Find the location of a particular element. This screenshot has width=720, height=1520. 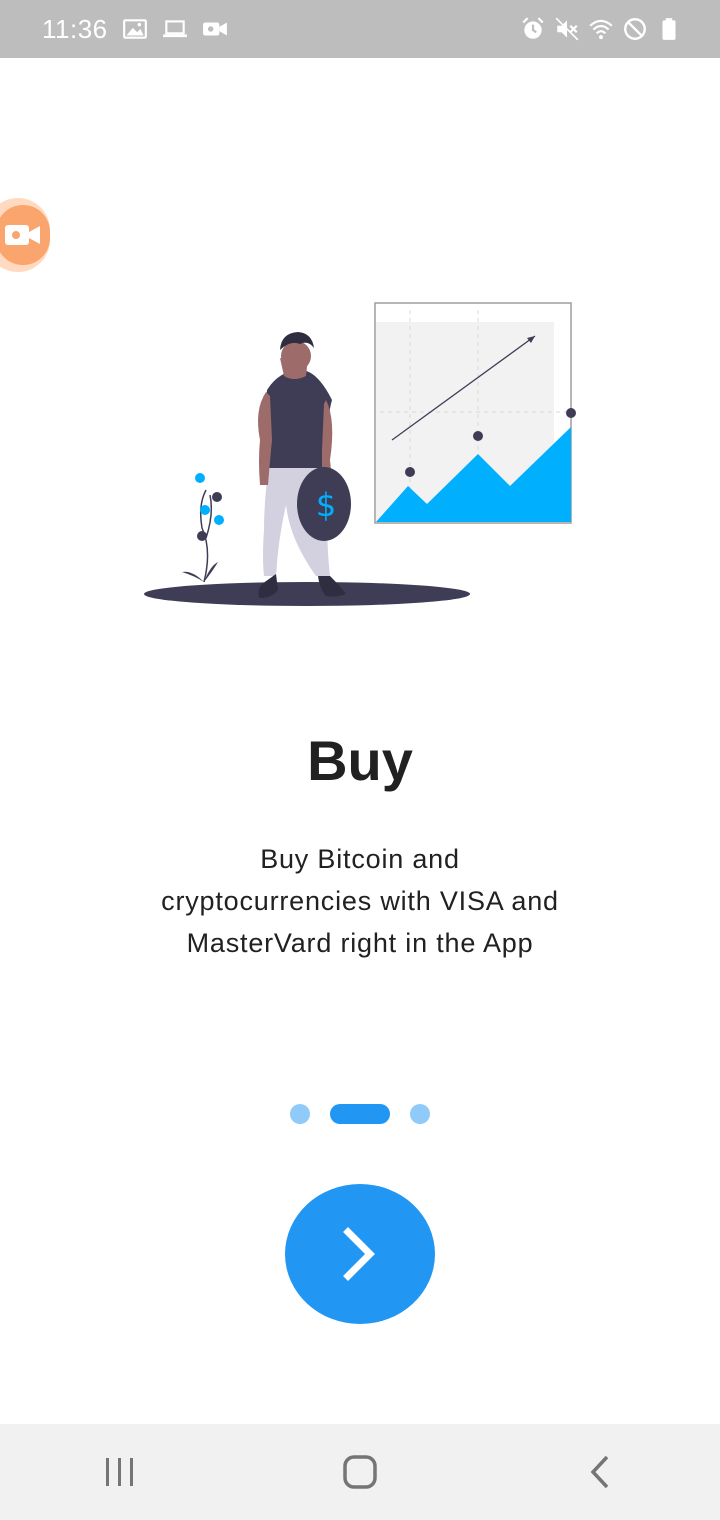

alarm-icon is located at coordinates (533, 29).